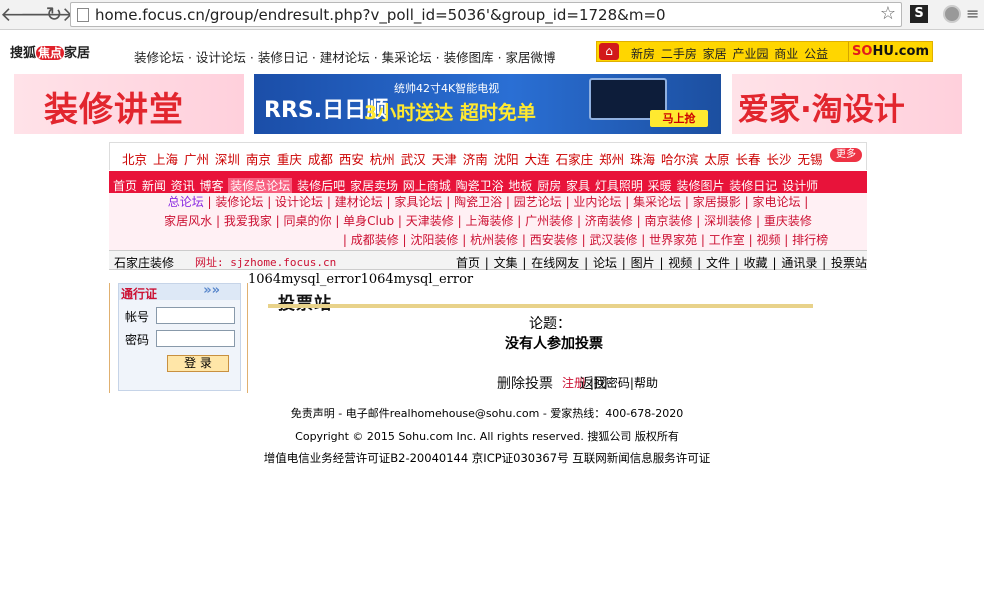 Image resolution: width=984 pixels, height=615 pixels. What do you see at coordinates (305, 301) in the screenshot?
I see `poll-station-title: 投票站` at bounding box center [305, 301].